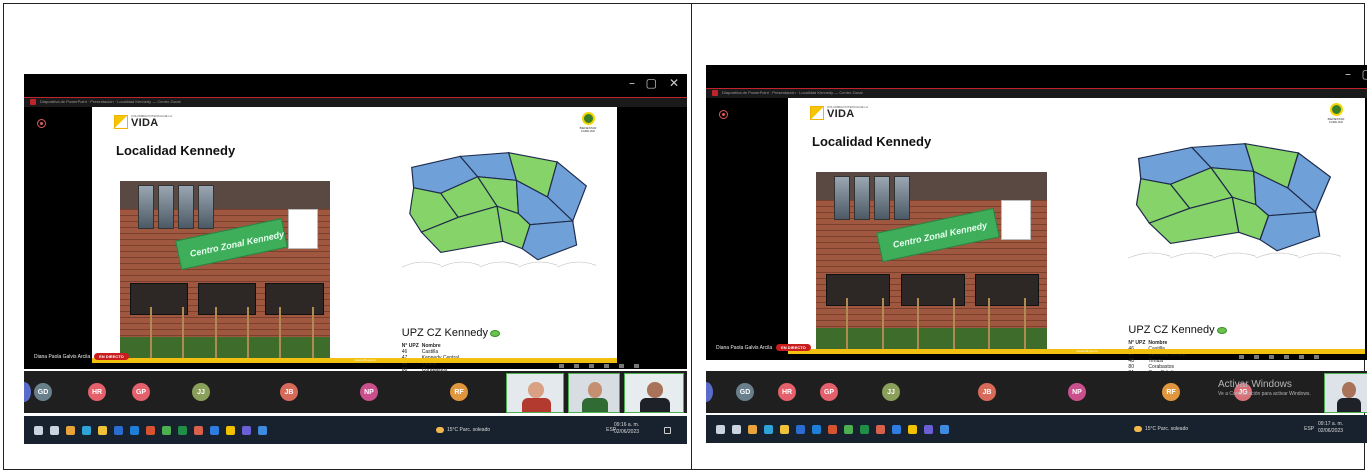 This screenshot has width=1367, height=473. What do you see at coordinates (588, 130) in the screenshot?
I see `seal-caption: BIENESTAR FAMILIAR` at bounding box center [588, 130].